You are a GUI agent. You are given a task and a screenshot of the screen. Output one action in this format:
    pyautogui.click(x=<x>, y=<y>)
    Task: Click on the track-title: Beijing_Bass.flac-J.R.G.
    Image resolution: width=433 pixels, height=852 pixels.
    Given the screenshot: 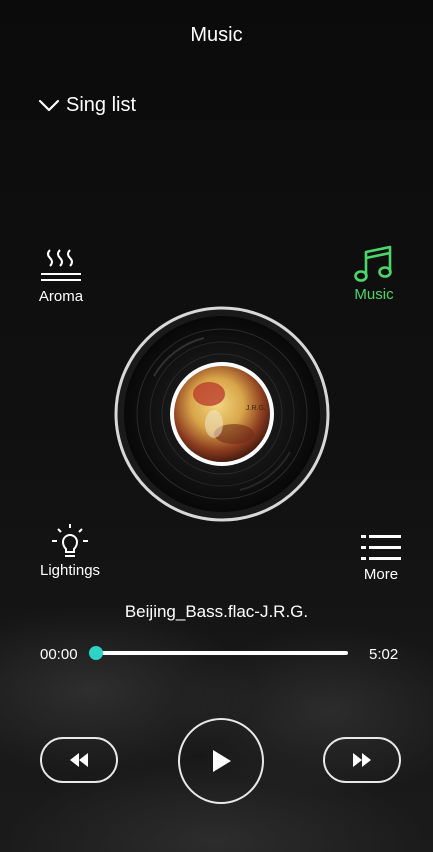 What is the action you would take?
    pyautogui.click(x=216, y=611)
    